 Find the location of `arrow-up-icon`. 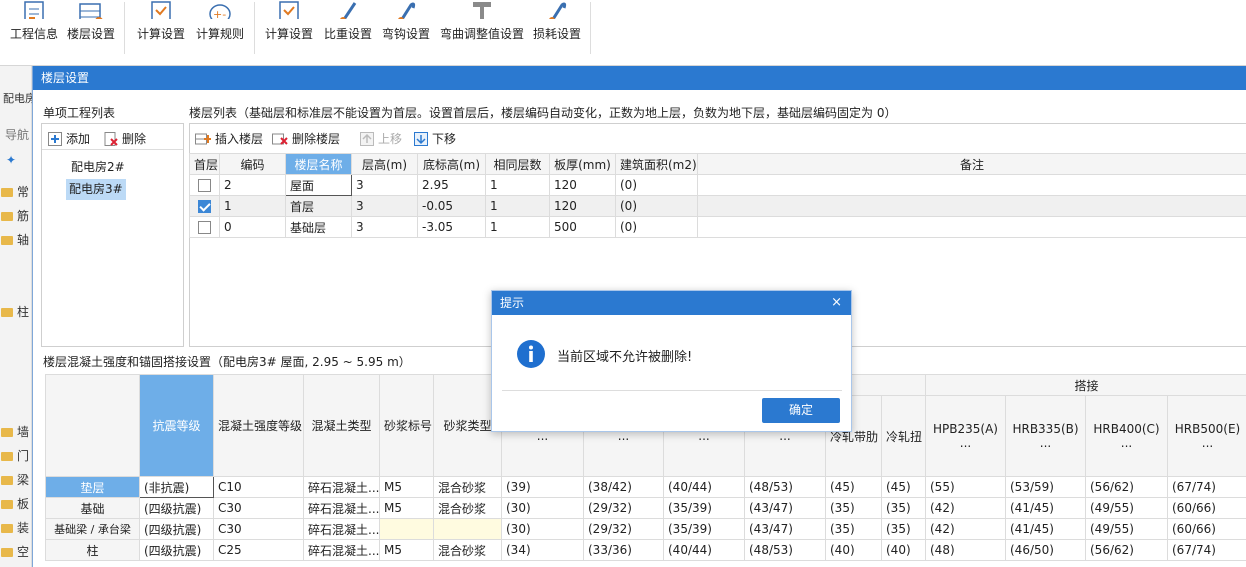

arrow-up-icon is located at coordinates (367, 138).